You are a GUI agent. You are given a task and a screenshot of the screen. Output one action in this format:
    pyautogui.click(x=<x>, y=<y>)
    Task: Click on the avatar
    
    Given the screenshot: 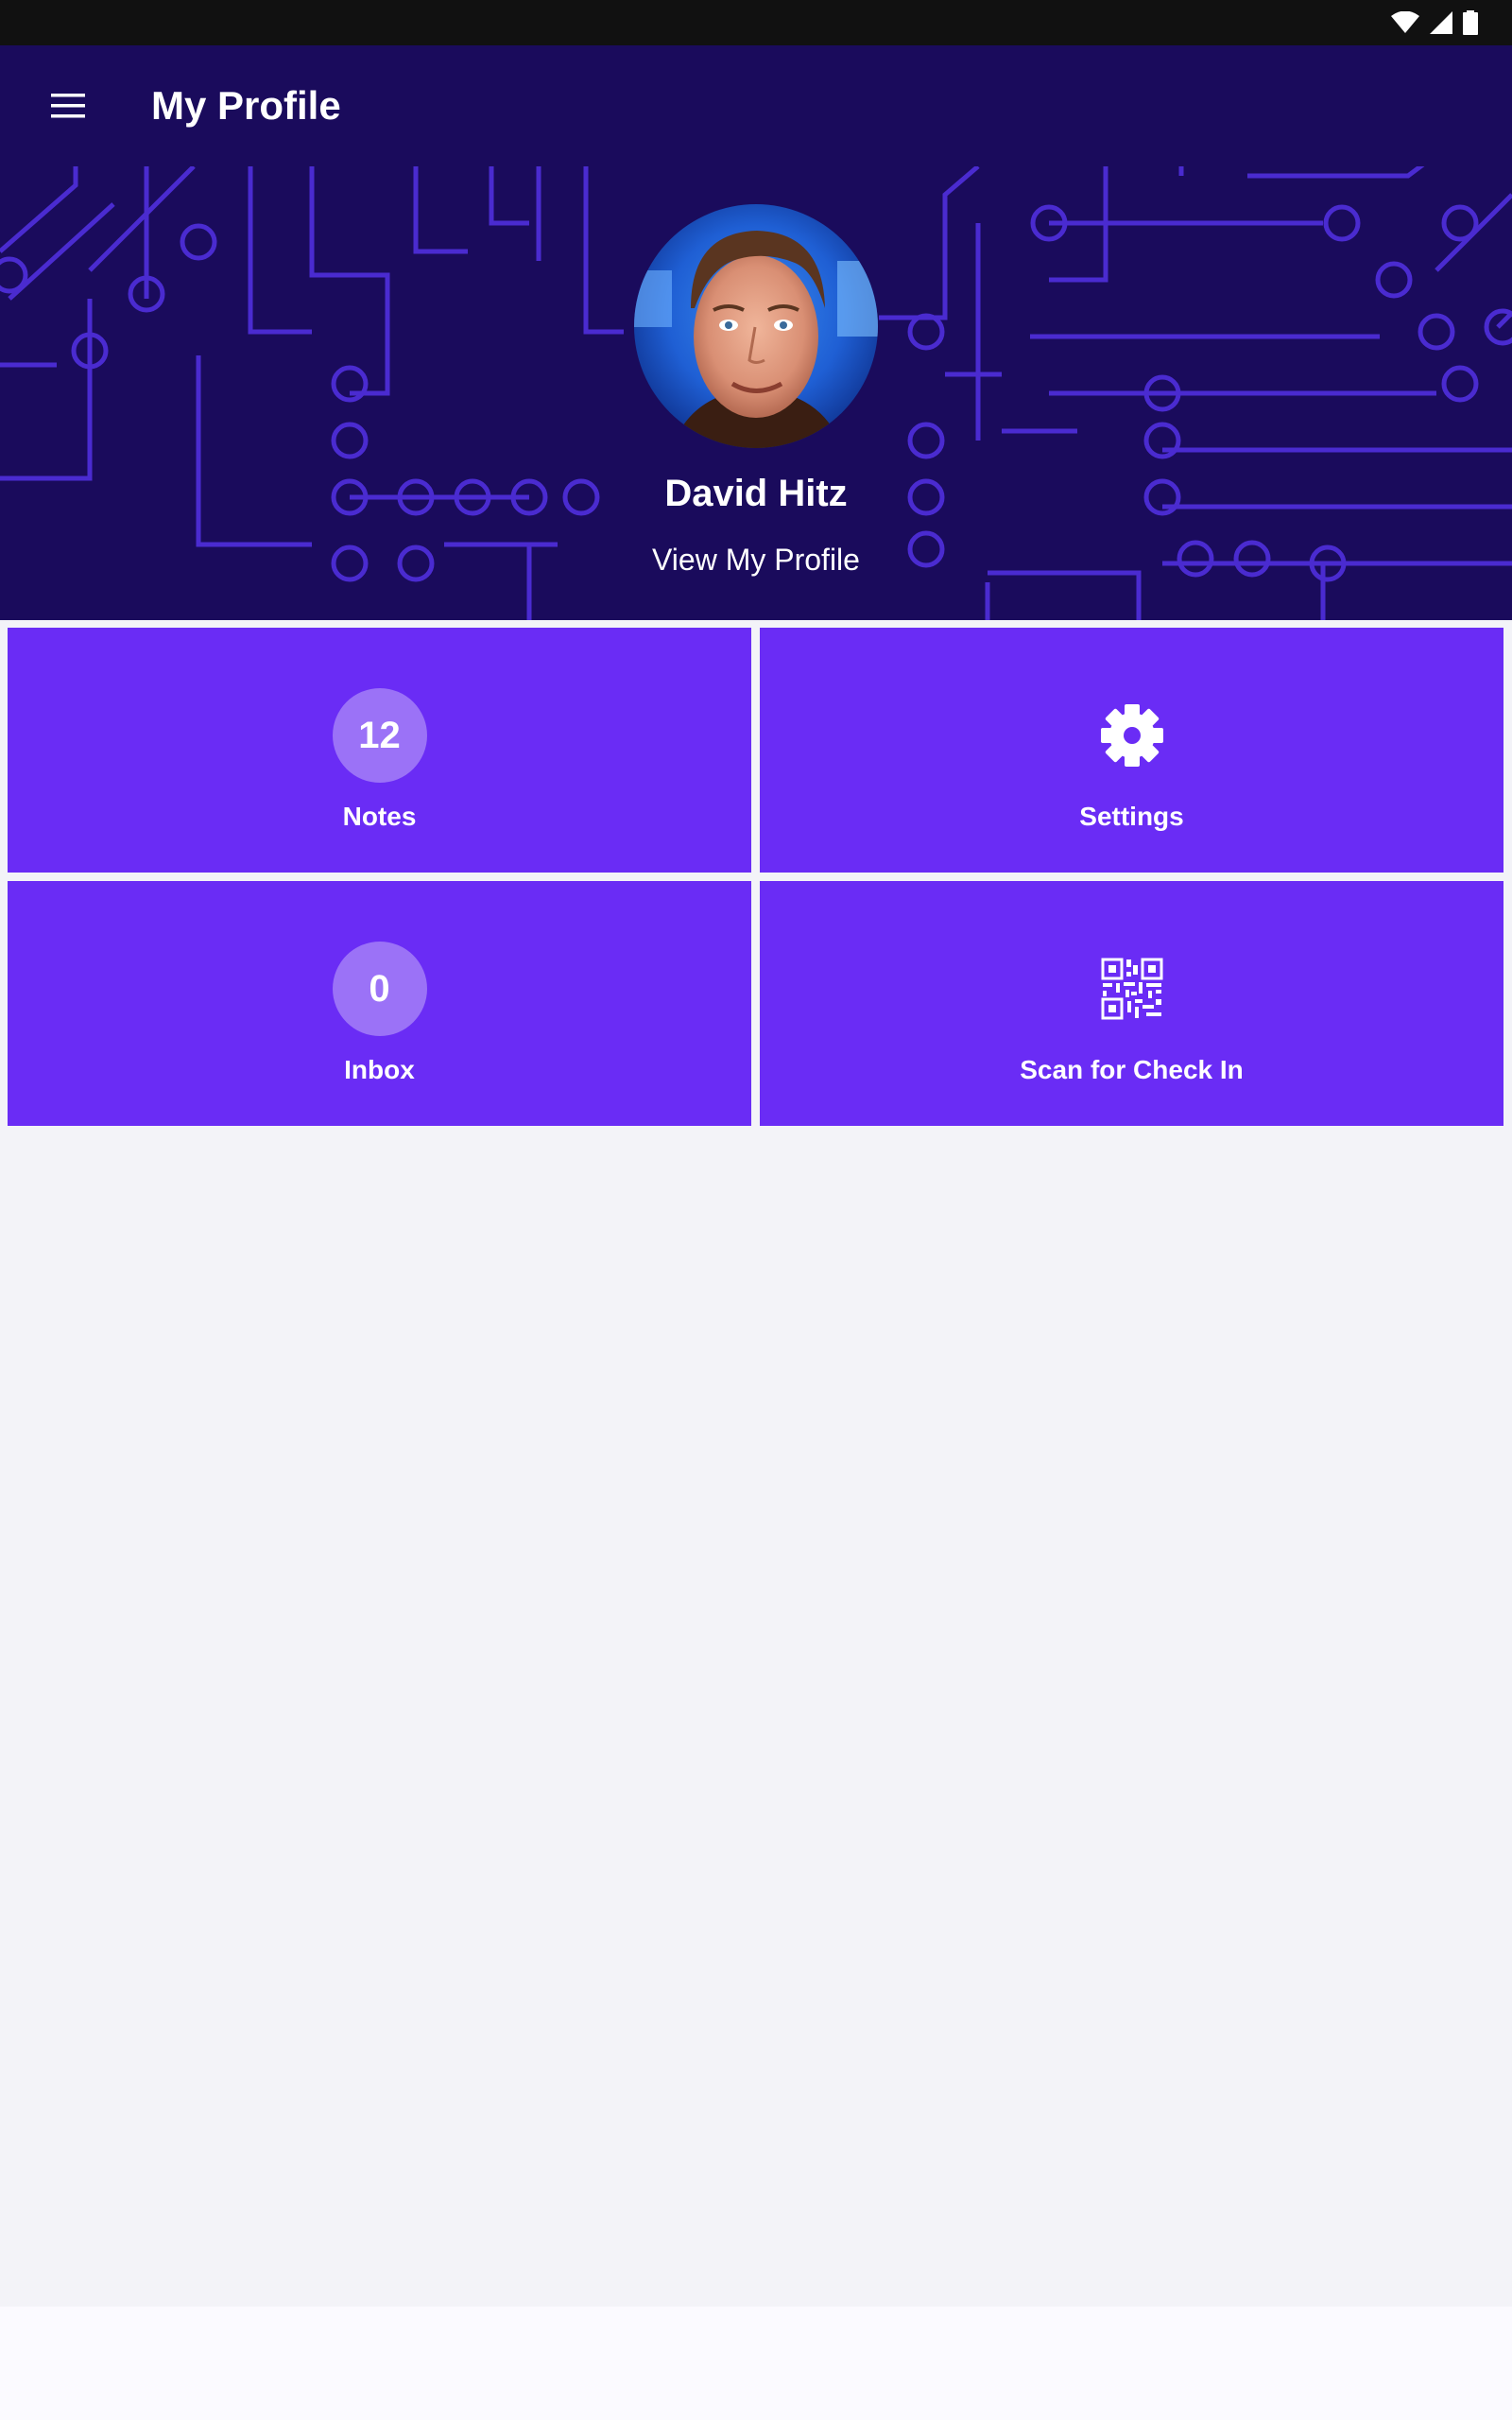 What is the action you would take?
    pyautogui.click(x=756, y=326)
    